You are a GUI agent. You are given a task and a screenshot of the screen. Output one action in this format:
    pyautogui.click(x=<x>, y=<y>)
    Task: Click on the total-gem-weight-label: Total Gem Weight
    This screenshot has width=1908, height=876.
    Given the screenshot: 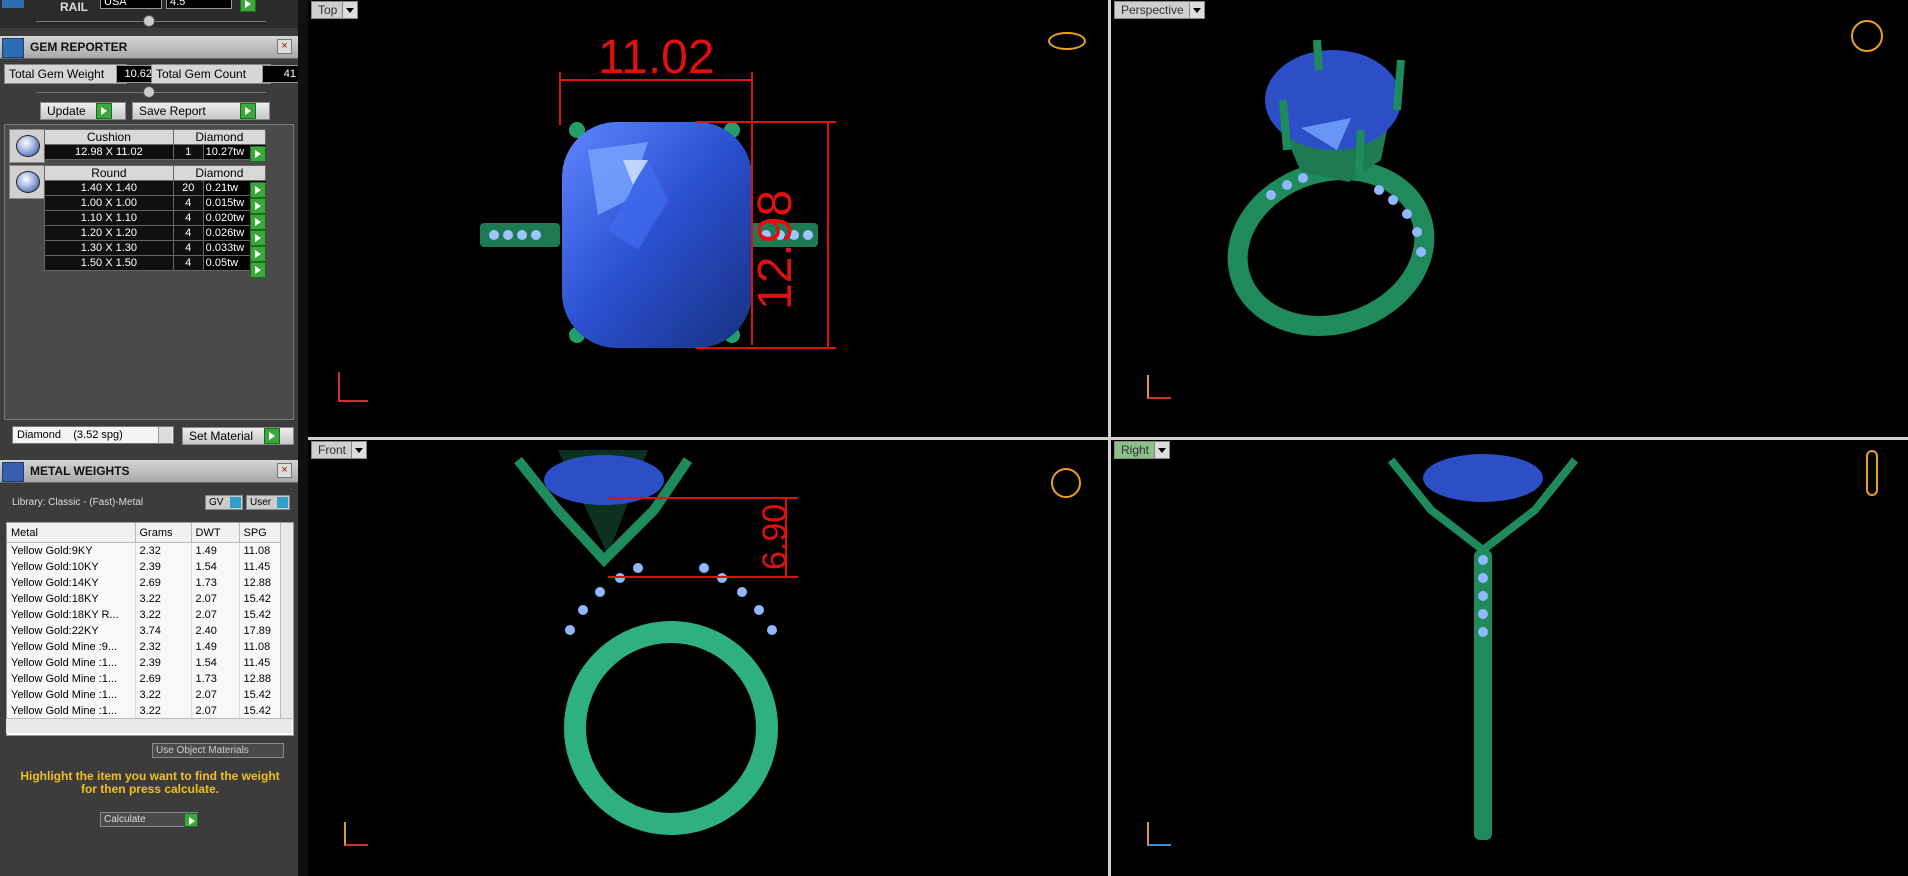 What is the action you would take?
    pyautogui.click(x=65, y=74)
    